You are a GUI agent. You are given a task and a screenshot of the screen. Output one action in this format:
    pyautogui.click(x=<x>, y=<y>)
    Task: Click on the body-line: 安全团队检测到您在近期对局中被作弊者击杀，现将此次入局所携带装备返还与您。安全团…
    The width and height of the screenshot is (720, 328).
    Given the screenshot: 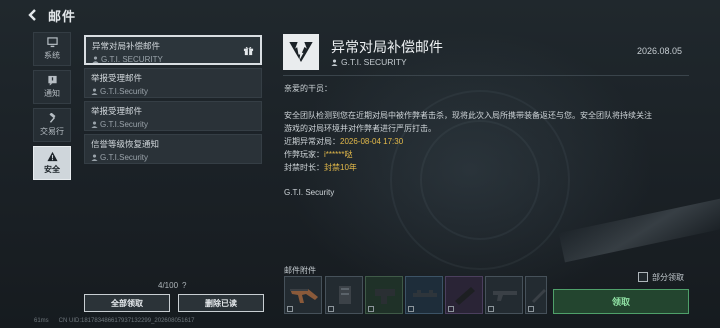 What is the action you would take?
    pyautogui.click(x=468, y=115)
    